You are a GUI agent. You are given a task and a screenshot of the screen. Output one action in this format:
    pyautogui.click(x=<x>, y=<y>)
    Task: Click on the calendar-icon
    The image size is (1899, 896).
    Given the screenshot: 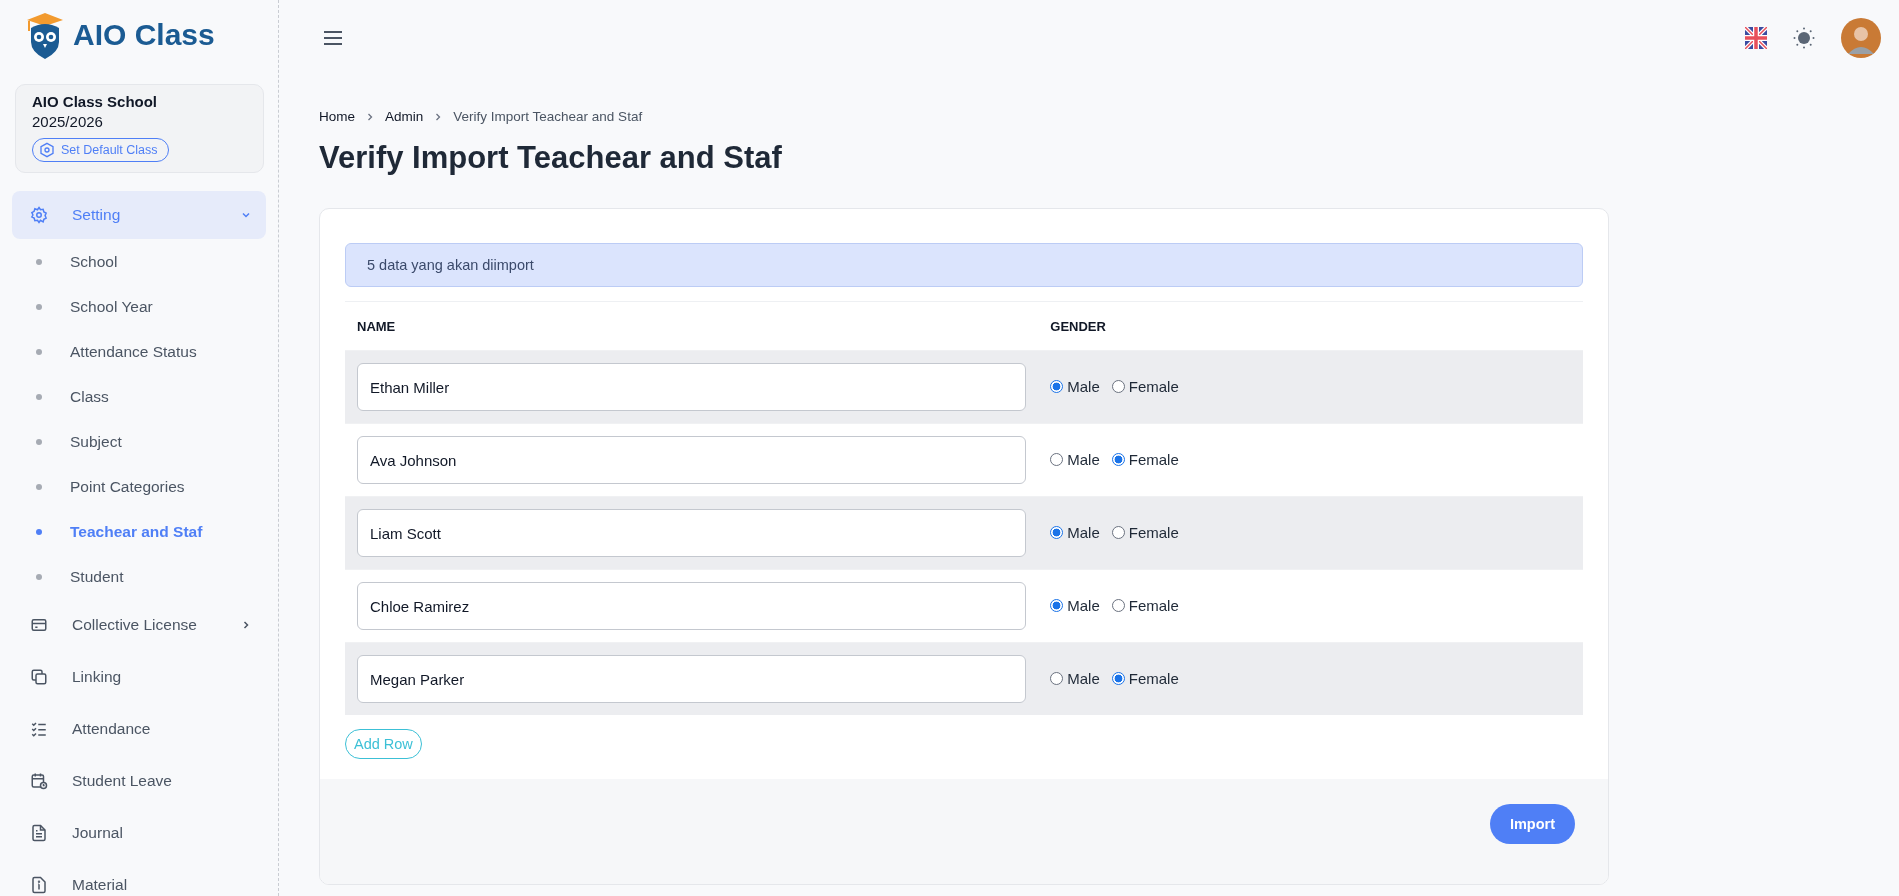 What is the action you would take?
    pyautogui.click(x=39, y=781)
    